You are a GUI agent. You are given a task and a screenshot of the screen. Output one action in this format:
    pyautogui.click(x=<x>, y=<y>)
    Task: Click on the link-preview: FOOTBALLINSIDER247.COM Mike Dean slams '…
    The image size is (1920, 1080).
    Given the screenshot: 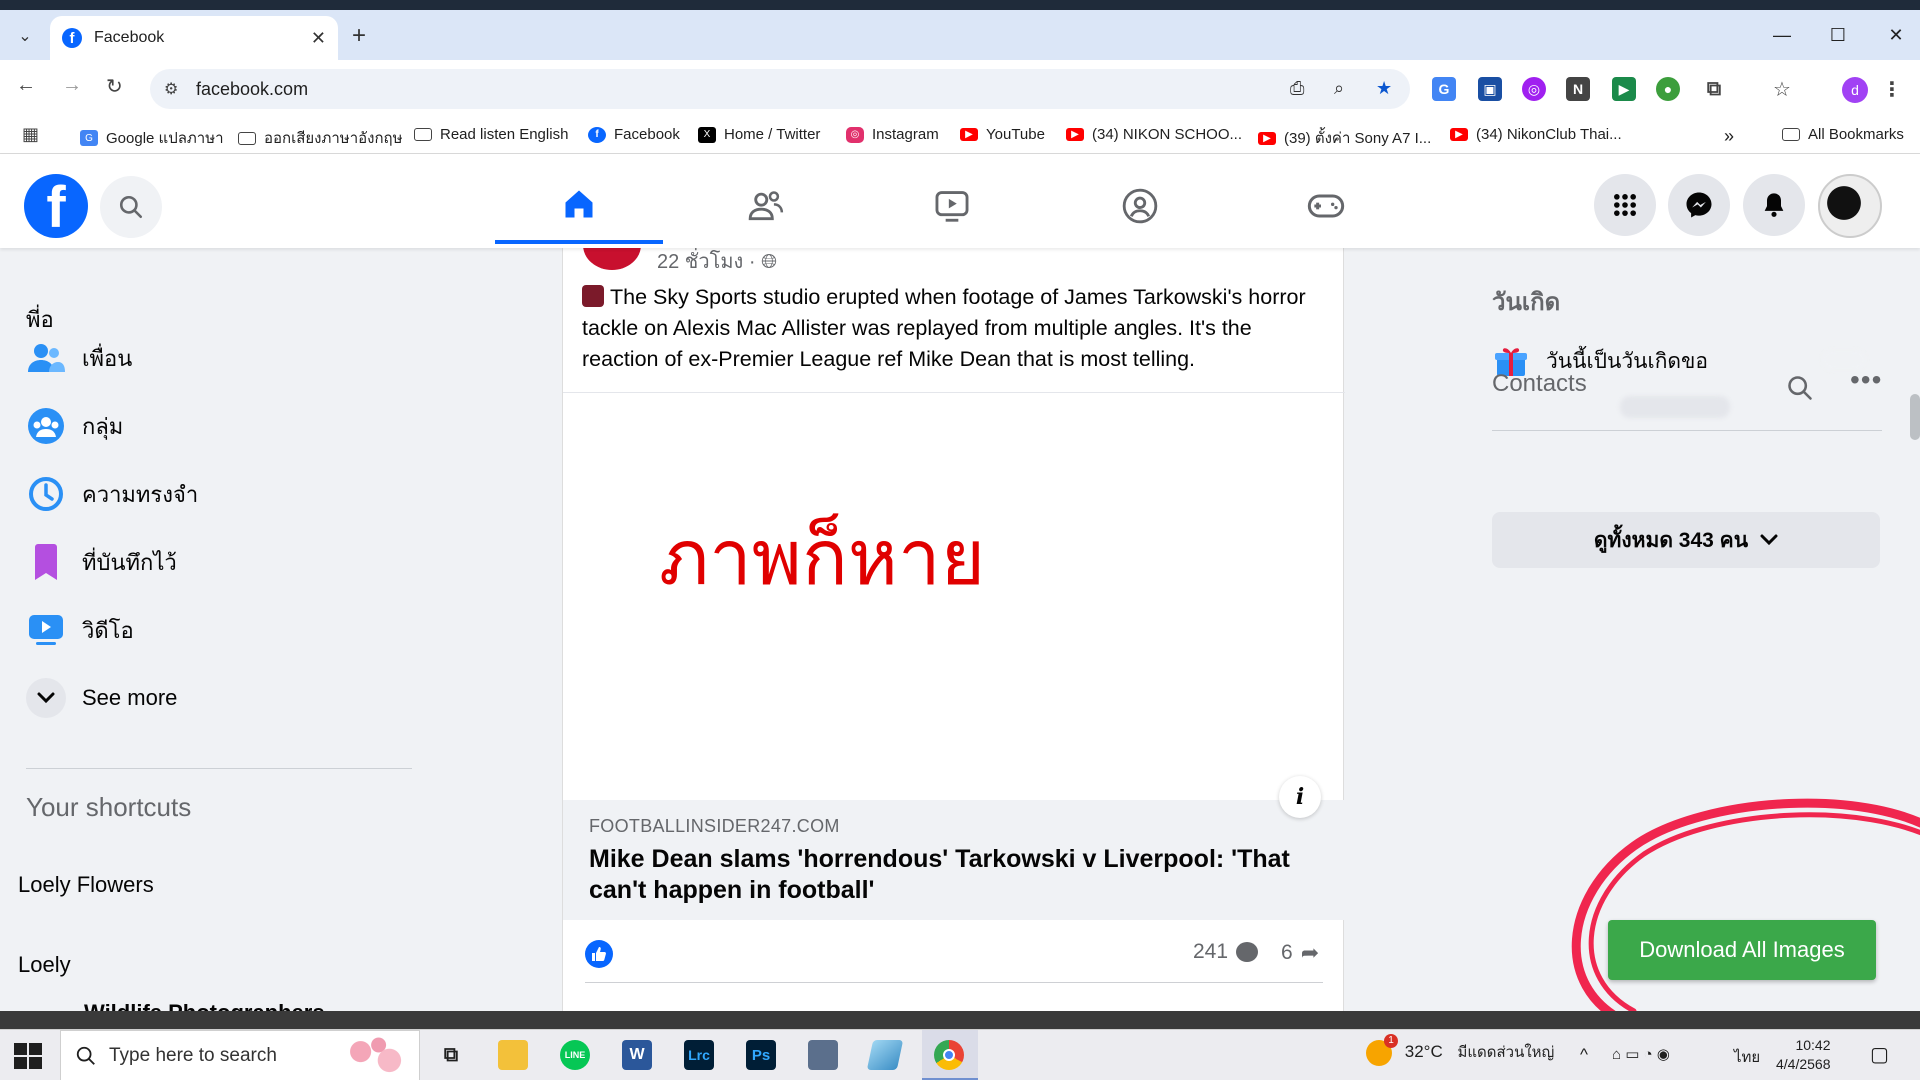 What is the action you would take?
    pyautogui.click(x=954, y=860)
    